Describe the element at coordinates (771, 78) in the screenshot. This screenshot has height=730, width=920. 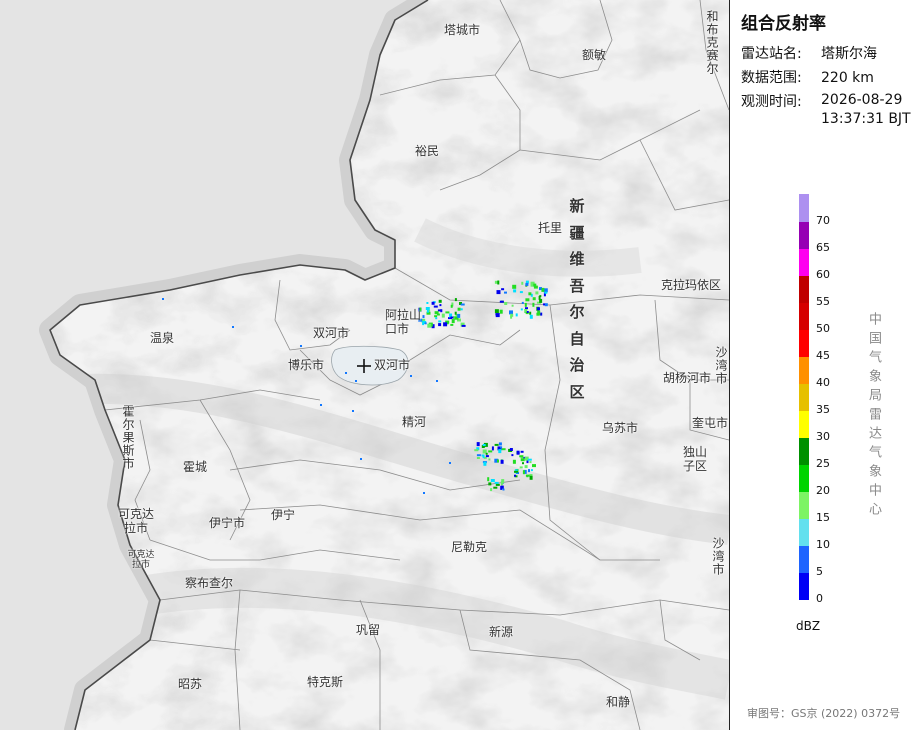
I see `range-label: 数据范围:` at that location.